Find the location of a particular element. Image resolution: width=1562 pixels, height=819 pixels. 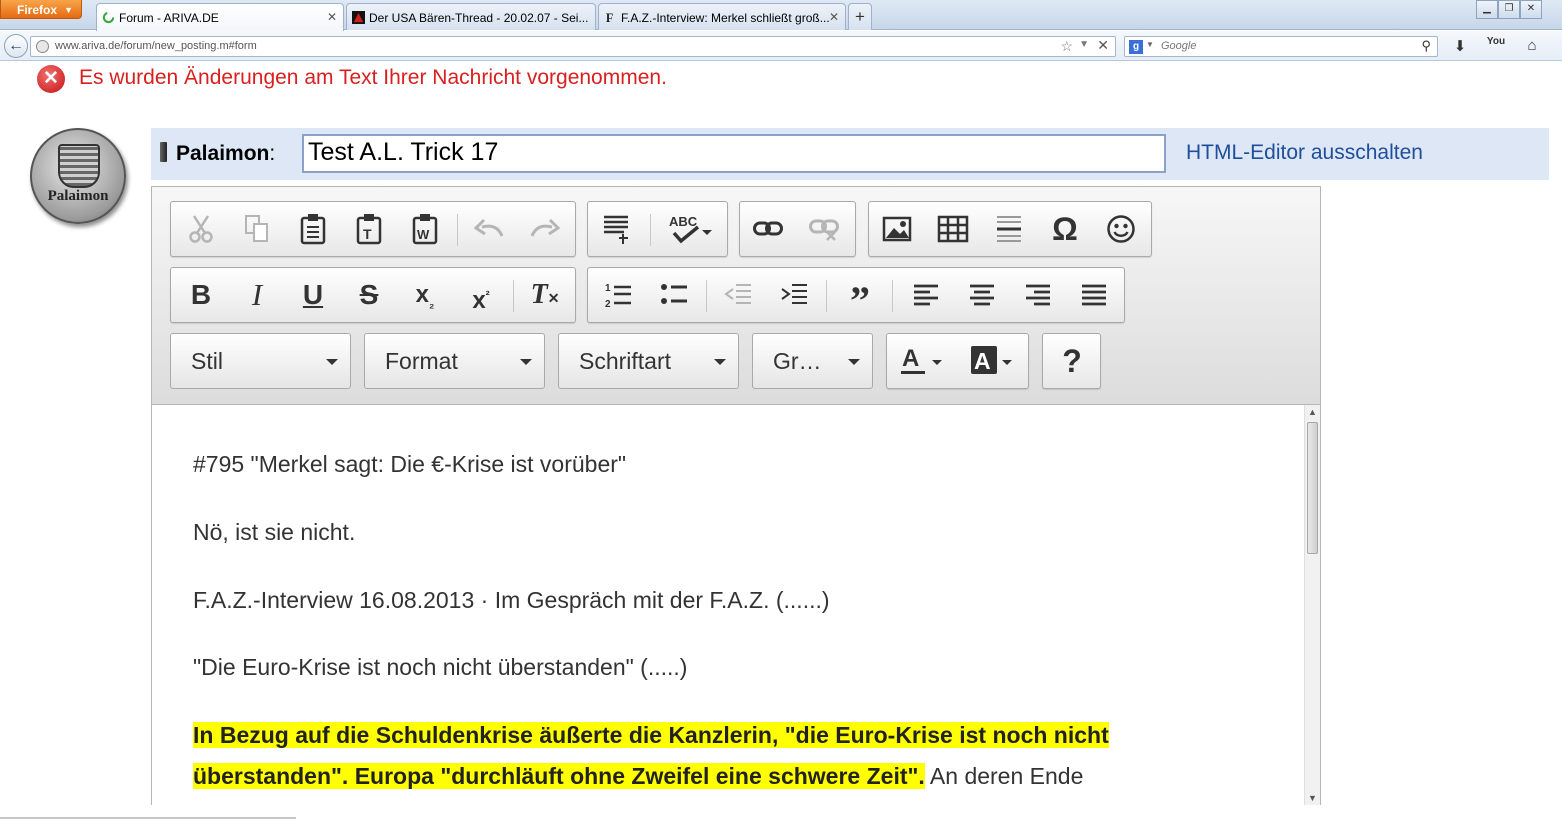

scroll-up-icon: ▲ is located at coordinates (1312, 412).